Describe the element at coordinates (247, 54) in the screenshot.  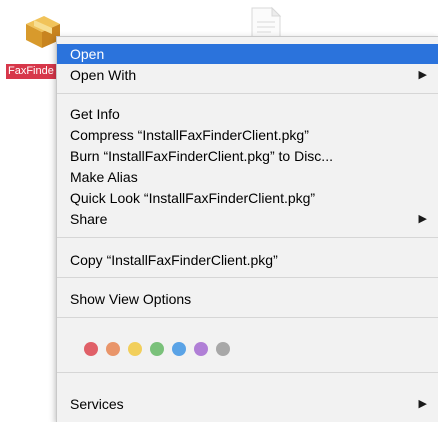
I see `menu-item-open: Open` at that location.